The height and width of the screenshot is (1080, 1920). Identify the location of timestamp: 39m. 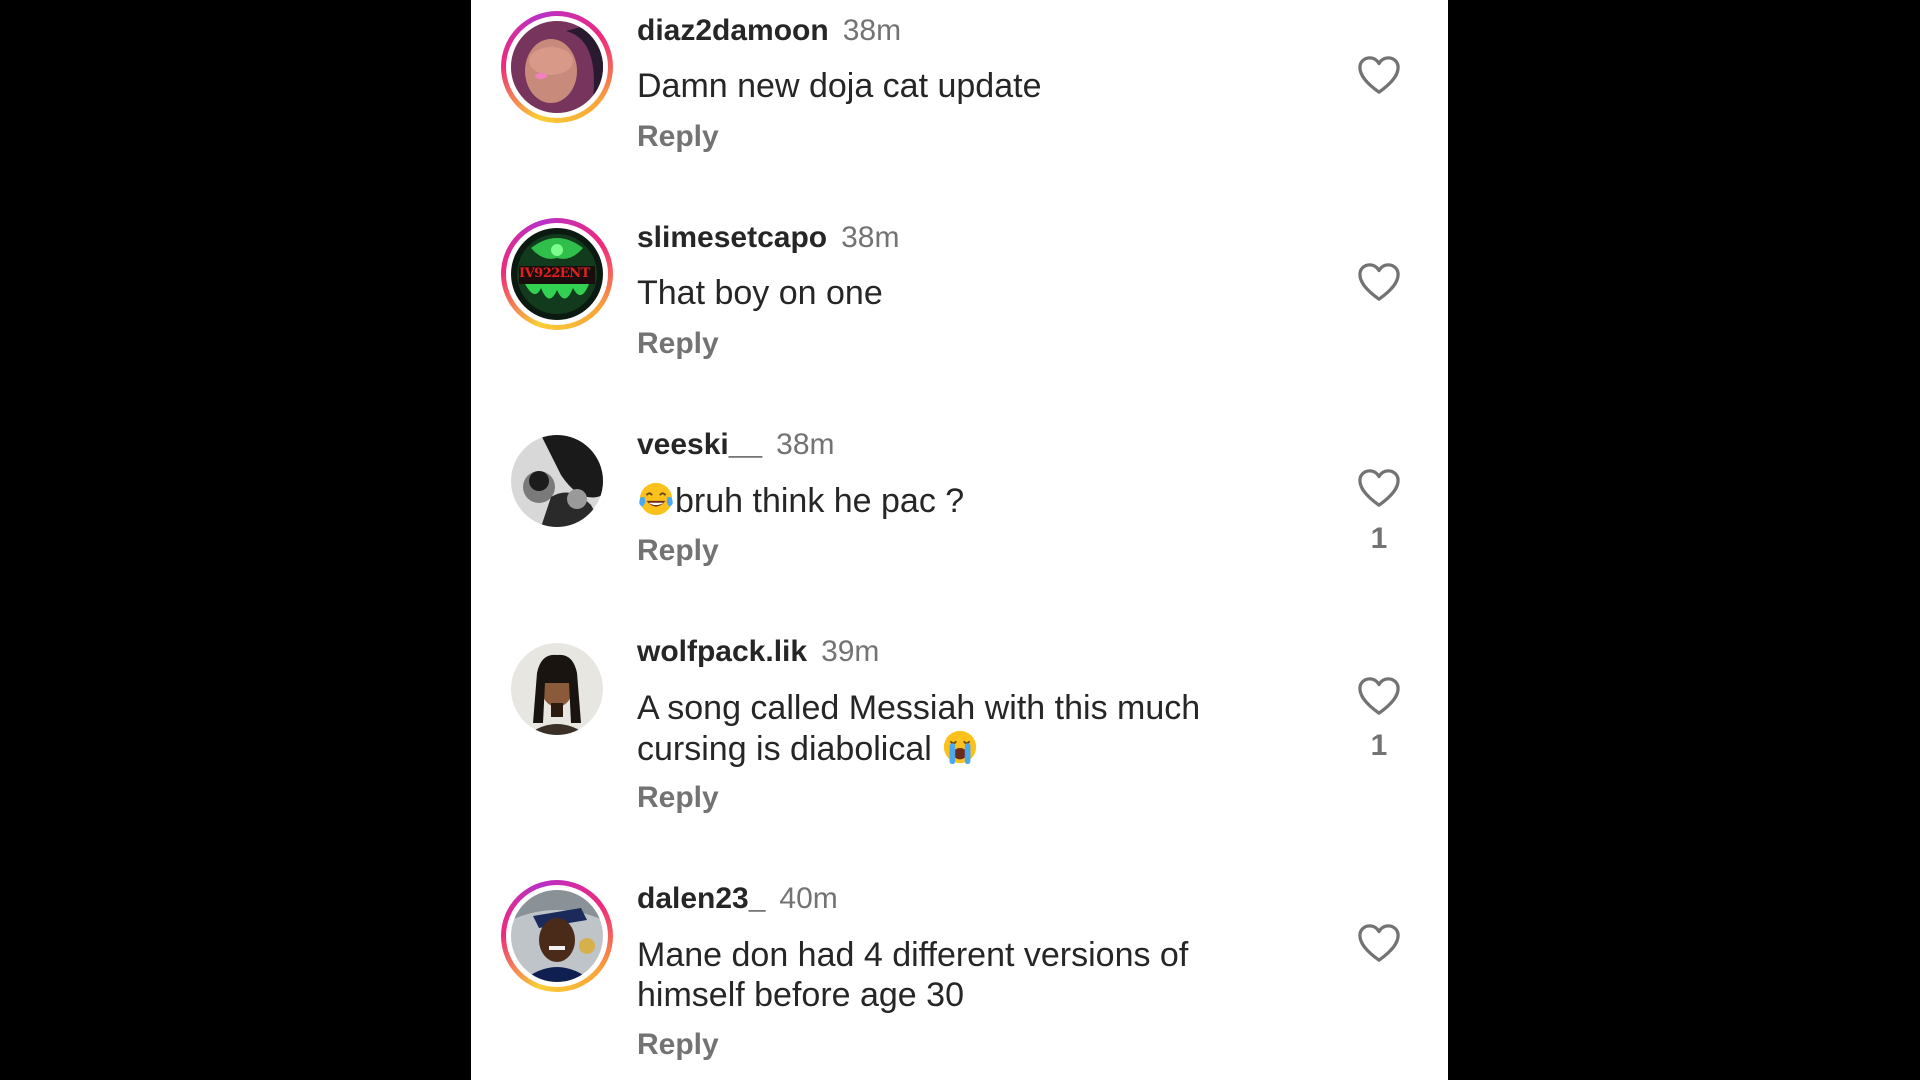
(850, 651).